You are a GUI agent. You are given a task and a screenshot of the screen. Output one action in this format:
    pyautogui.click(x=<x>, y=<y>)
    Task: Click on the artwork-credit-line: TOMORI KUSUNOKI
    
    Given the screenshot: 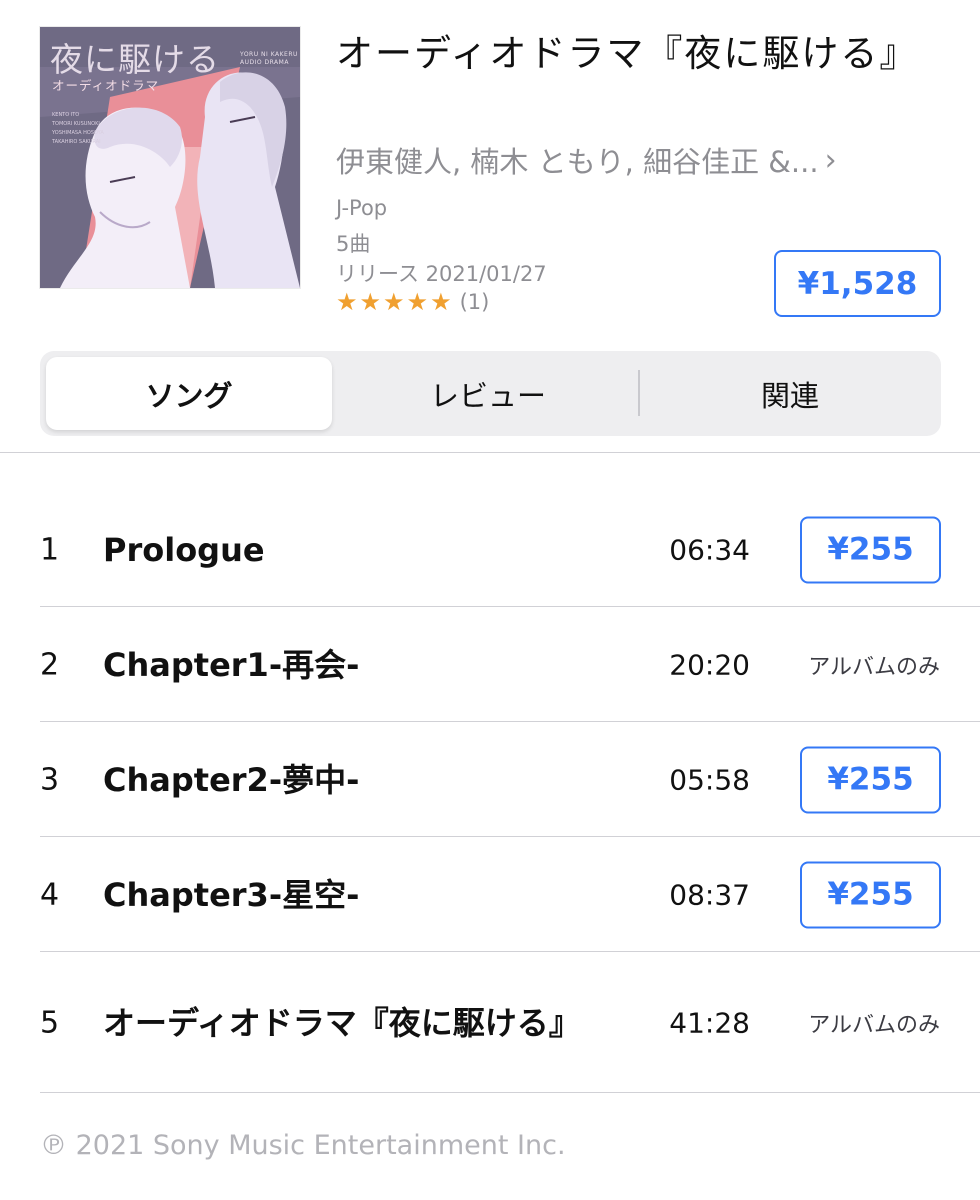 What is the action you would take?
    pyautogui.click(x=76, y=124)
    